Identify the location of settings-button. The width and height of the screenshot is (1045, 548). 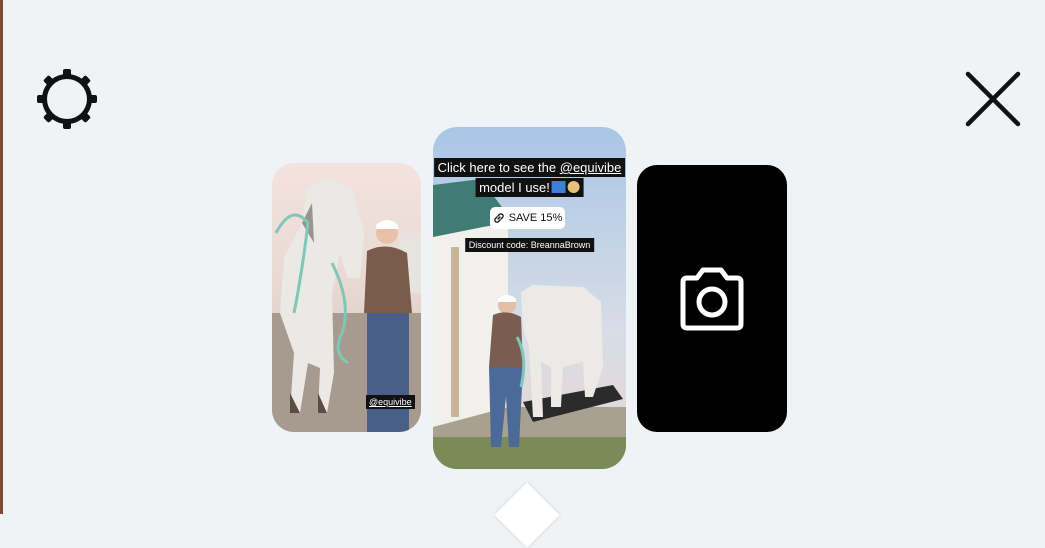
(67, 99).